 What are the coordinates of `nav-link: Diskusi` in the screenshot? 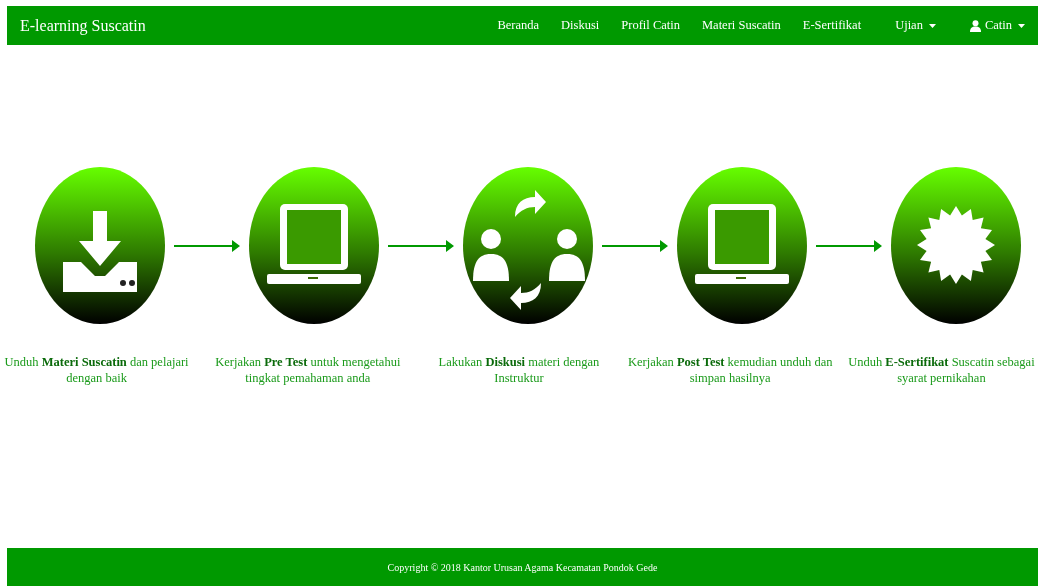 It's located at (580, 25).